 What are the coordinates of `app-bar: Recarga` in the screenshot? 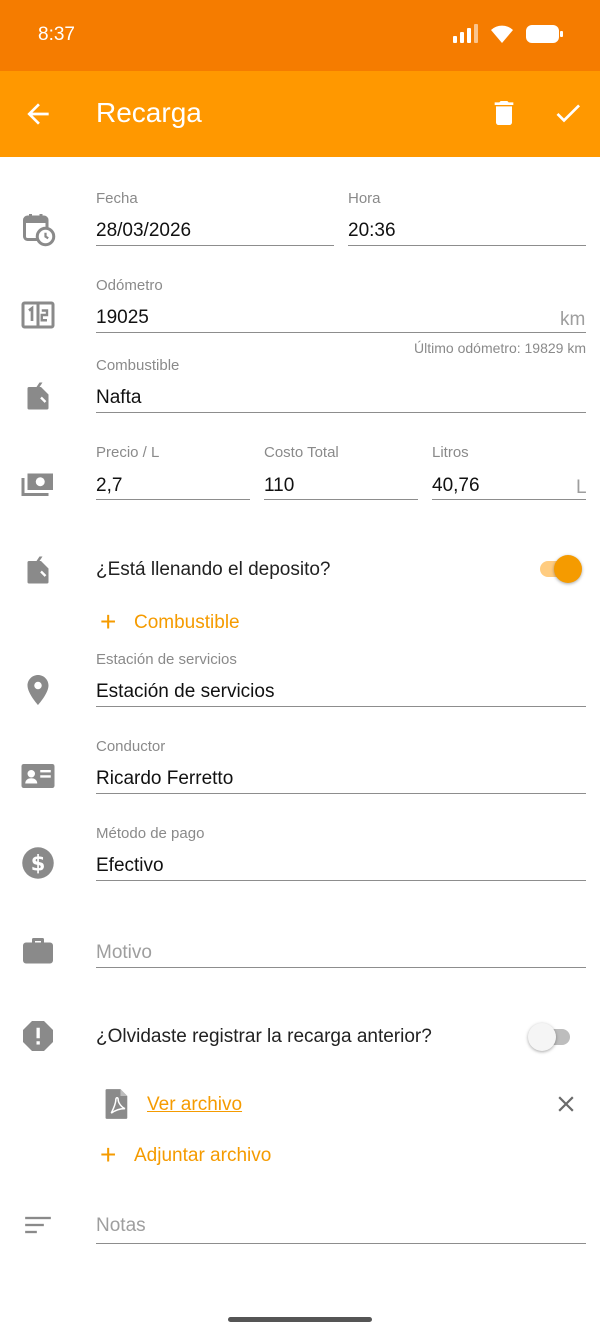 It's located at (300, 114).